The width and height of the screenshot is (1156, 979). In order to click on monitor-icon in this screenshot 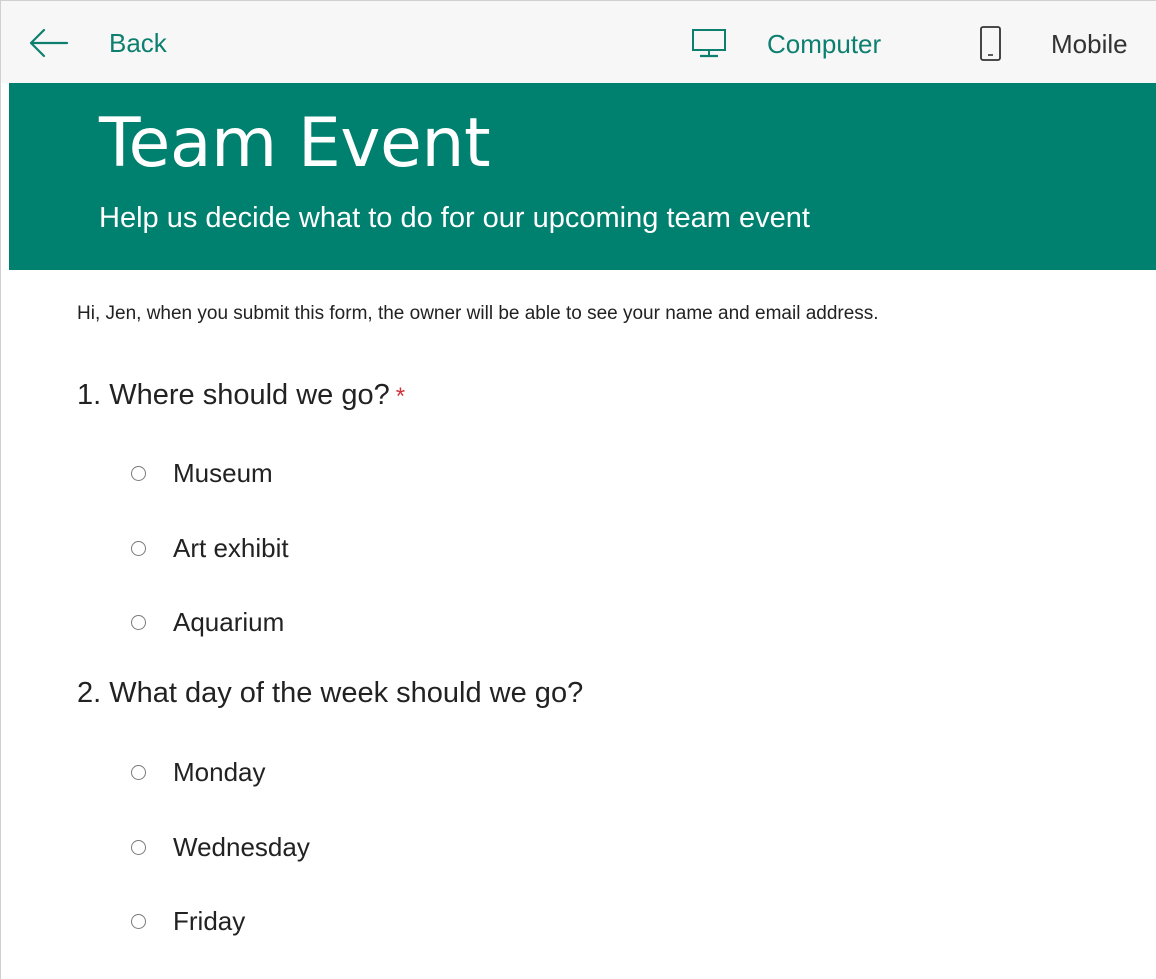, I will do `click(709, 43)`.